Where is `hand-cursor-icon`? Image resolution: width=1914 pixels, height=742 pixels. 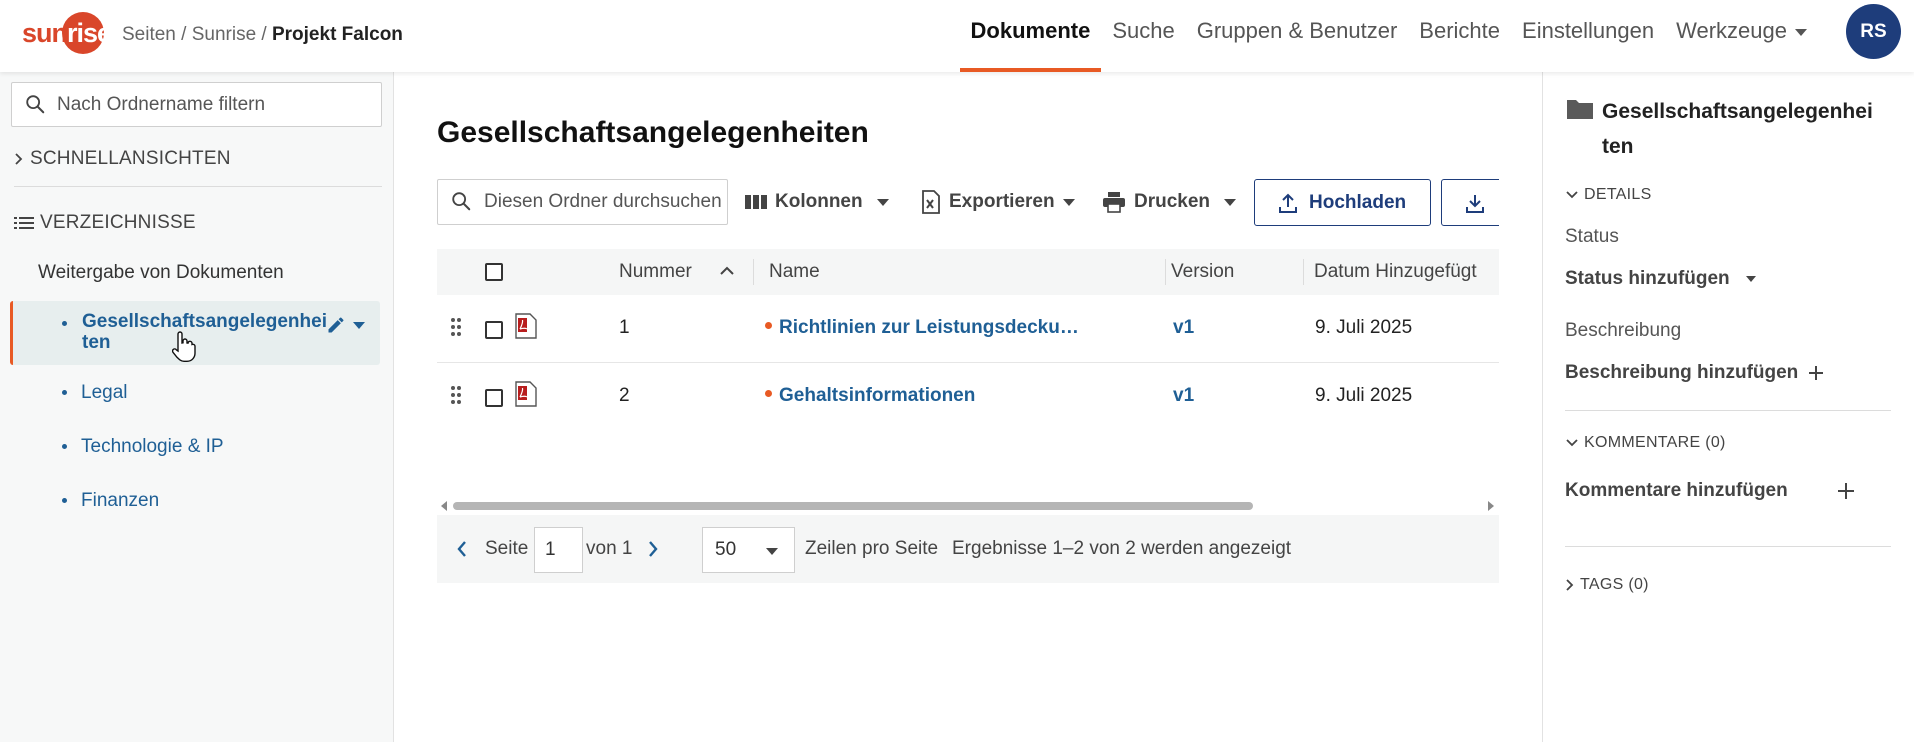
hand-cursor-icon is located at coordinates (184, 346).